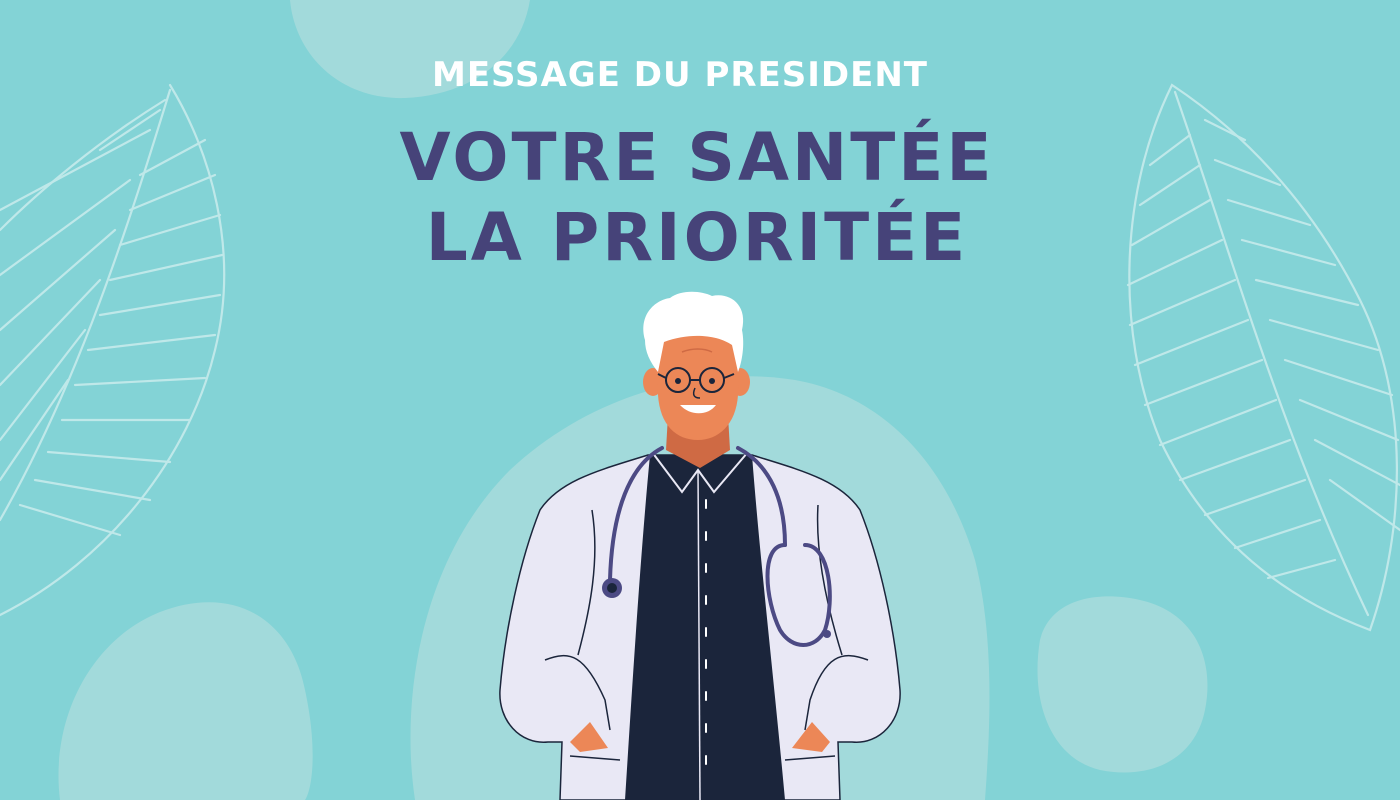 The width and height of the screenshot is (1400, 800). Describe the element at coordinates (678, 381) in the screenshot. I see `eye-left` at that location.